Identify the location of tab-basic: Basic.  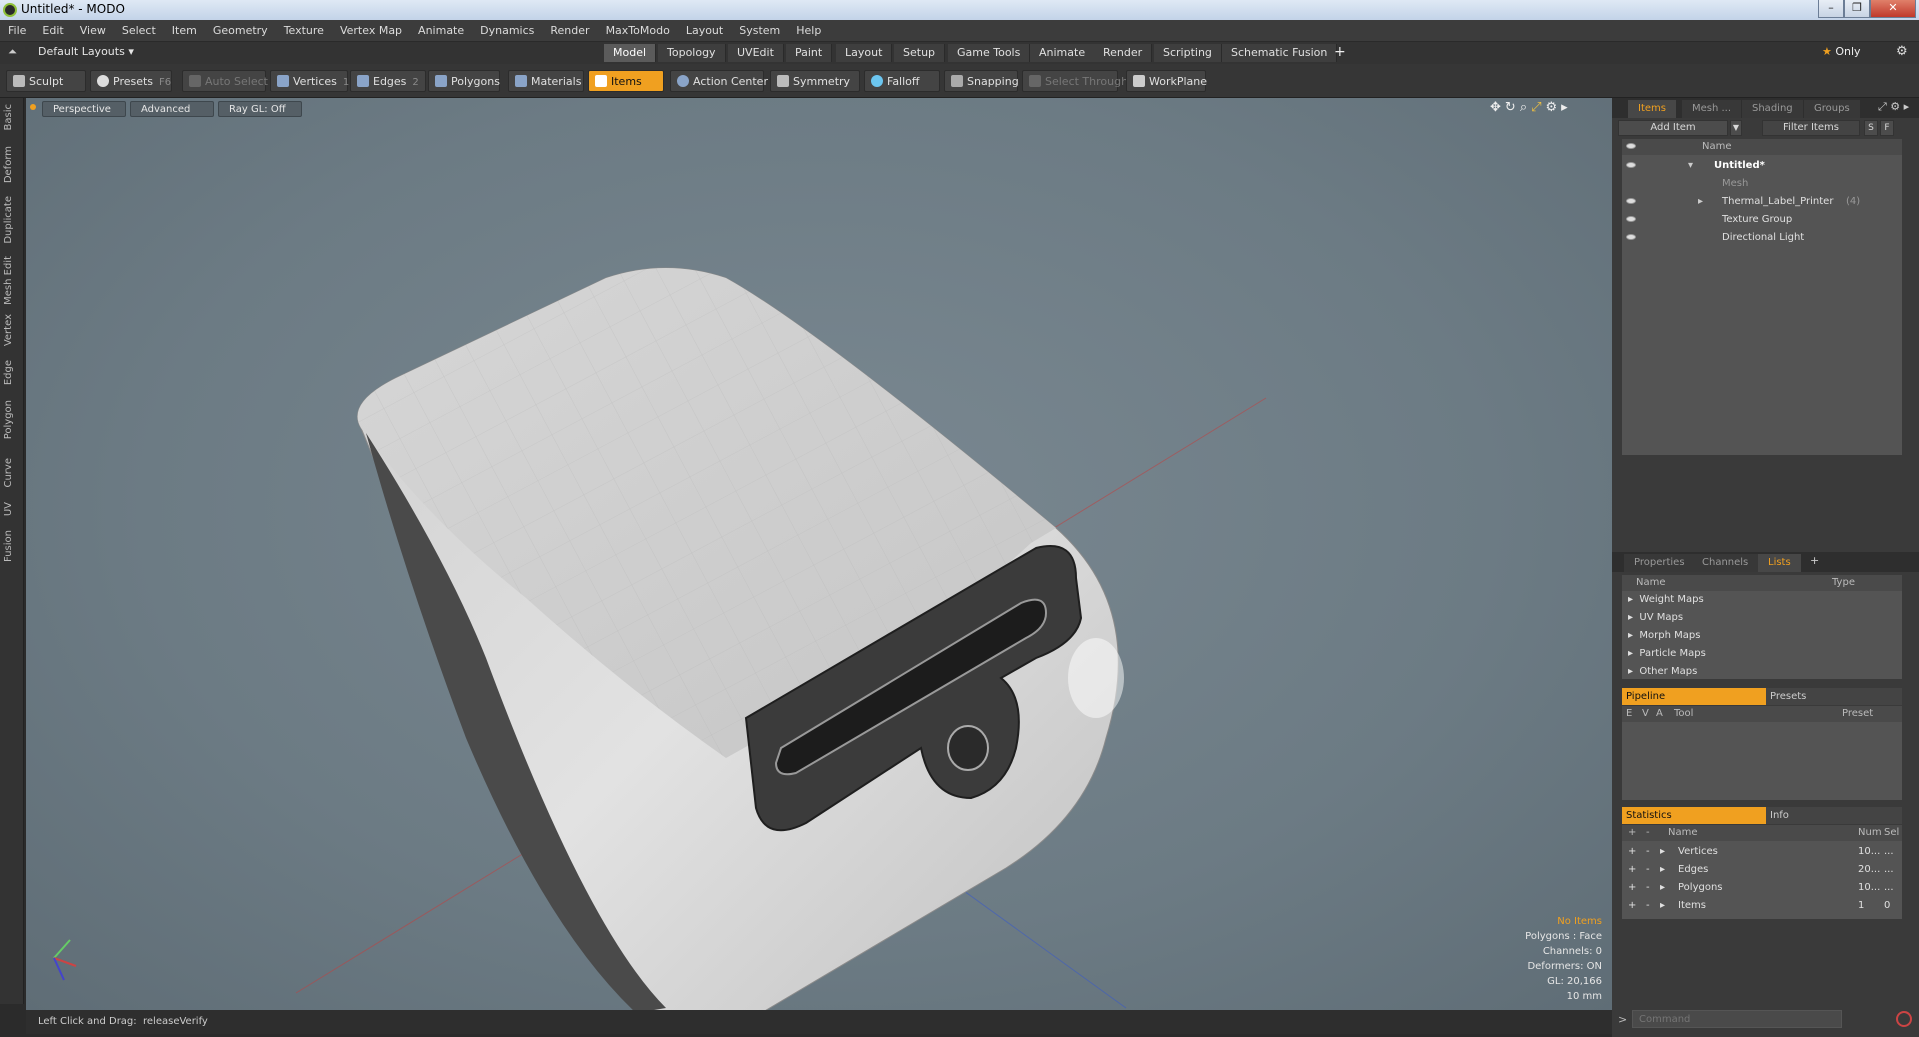
(12, 117).